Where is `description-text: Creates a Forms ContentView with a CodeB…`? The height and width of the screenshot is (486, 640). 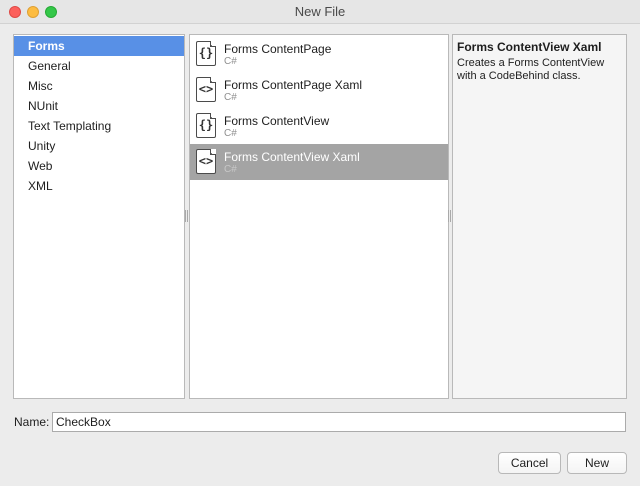
description-text: Creates a Forms ContentView with a CodeB… is located at coordinates (531, 69).